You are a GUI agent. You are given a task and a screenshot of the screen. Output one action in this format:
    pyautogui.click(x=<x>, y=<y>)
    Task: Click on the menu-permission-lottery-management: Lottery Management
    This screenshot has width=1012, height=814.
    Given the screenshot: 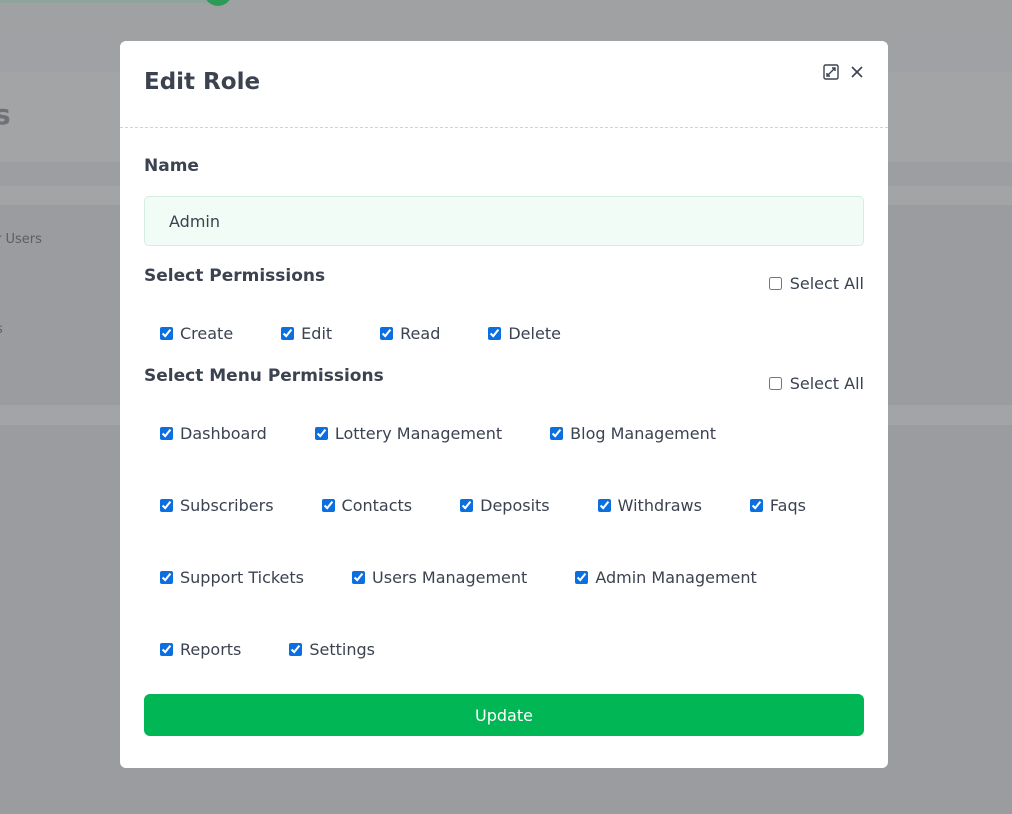 What is the action you would take?
    pyautogui.click(x=408, y=433)
    